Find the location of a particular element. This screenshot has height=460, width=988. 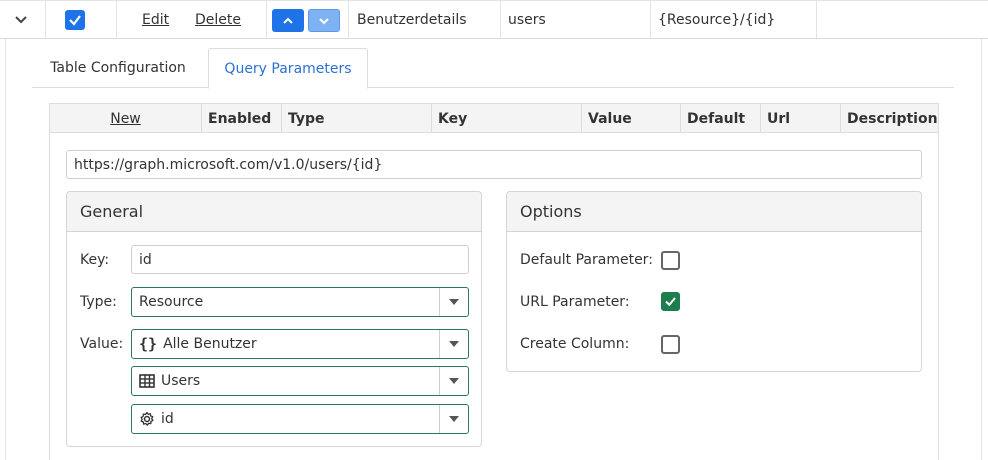

url-parameter-checkbox is located at coordinates (670, 301).